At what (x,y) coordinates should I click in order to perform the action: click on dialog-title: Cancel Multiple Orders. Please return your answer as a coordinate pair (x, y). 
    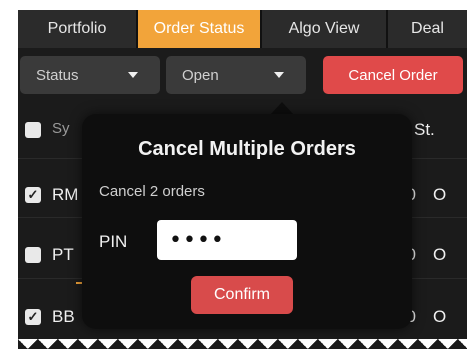
    Looking at the image, I should click on (247, 149).